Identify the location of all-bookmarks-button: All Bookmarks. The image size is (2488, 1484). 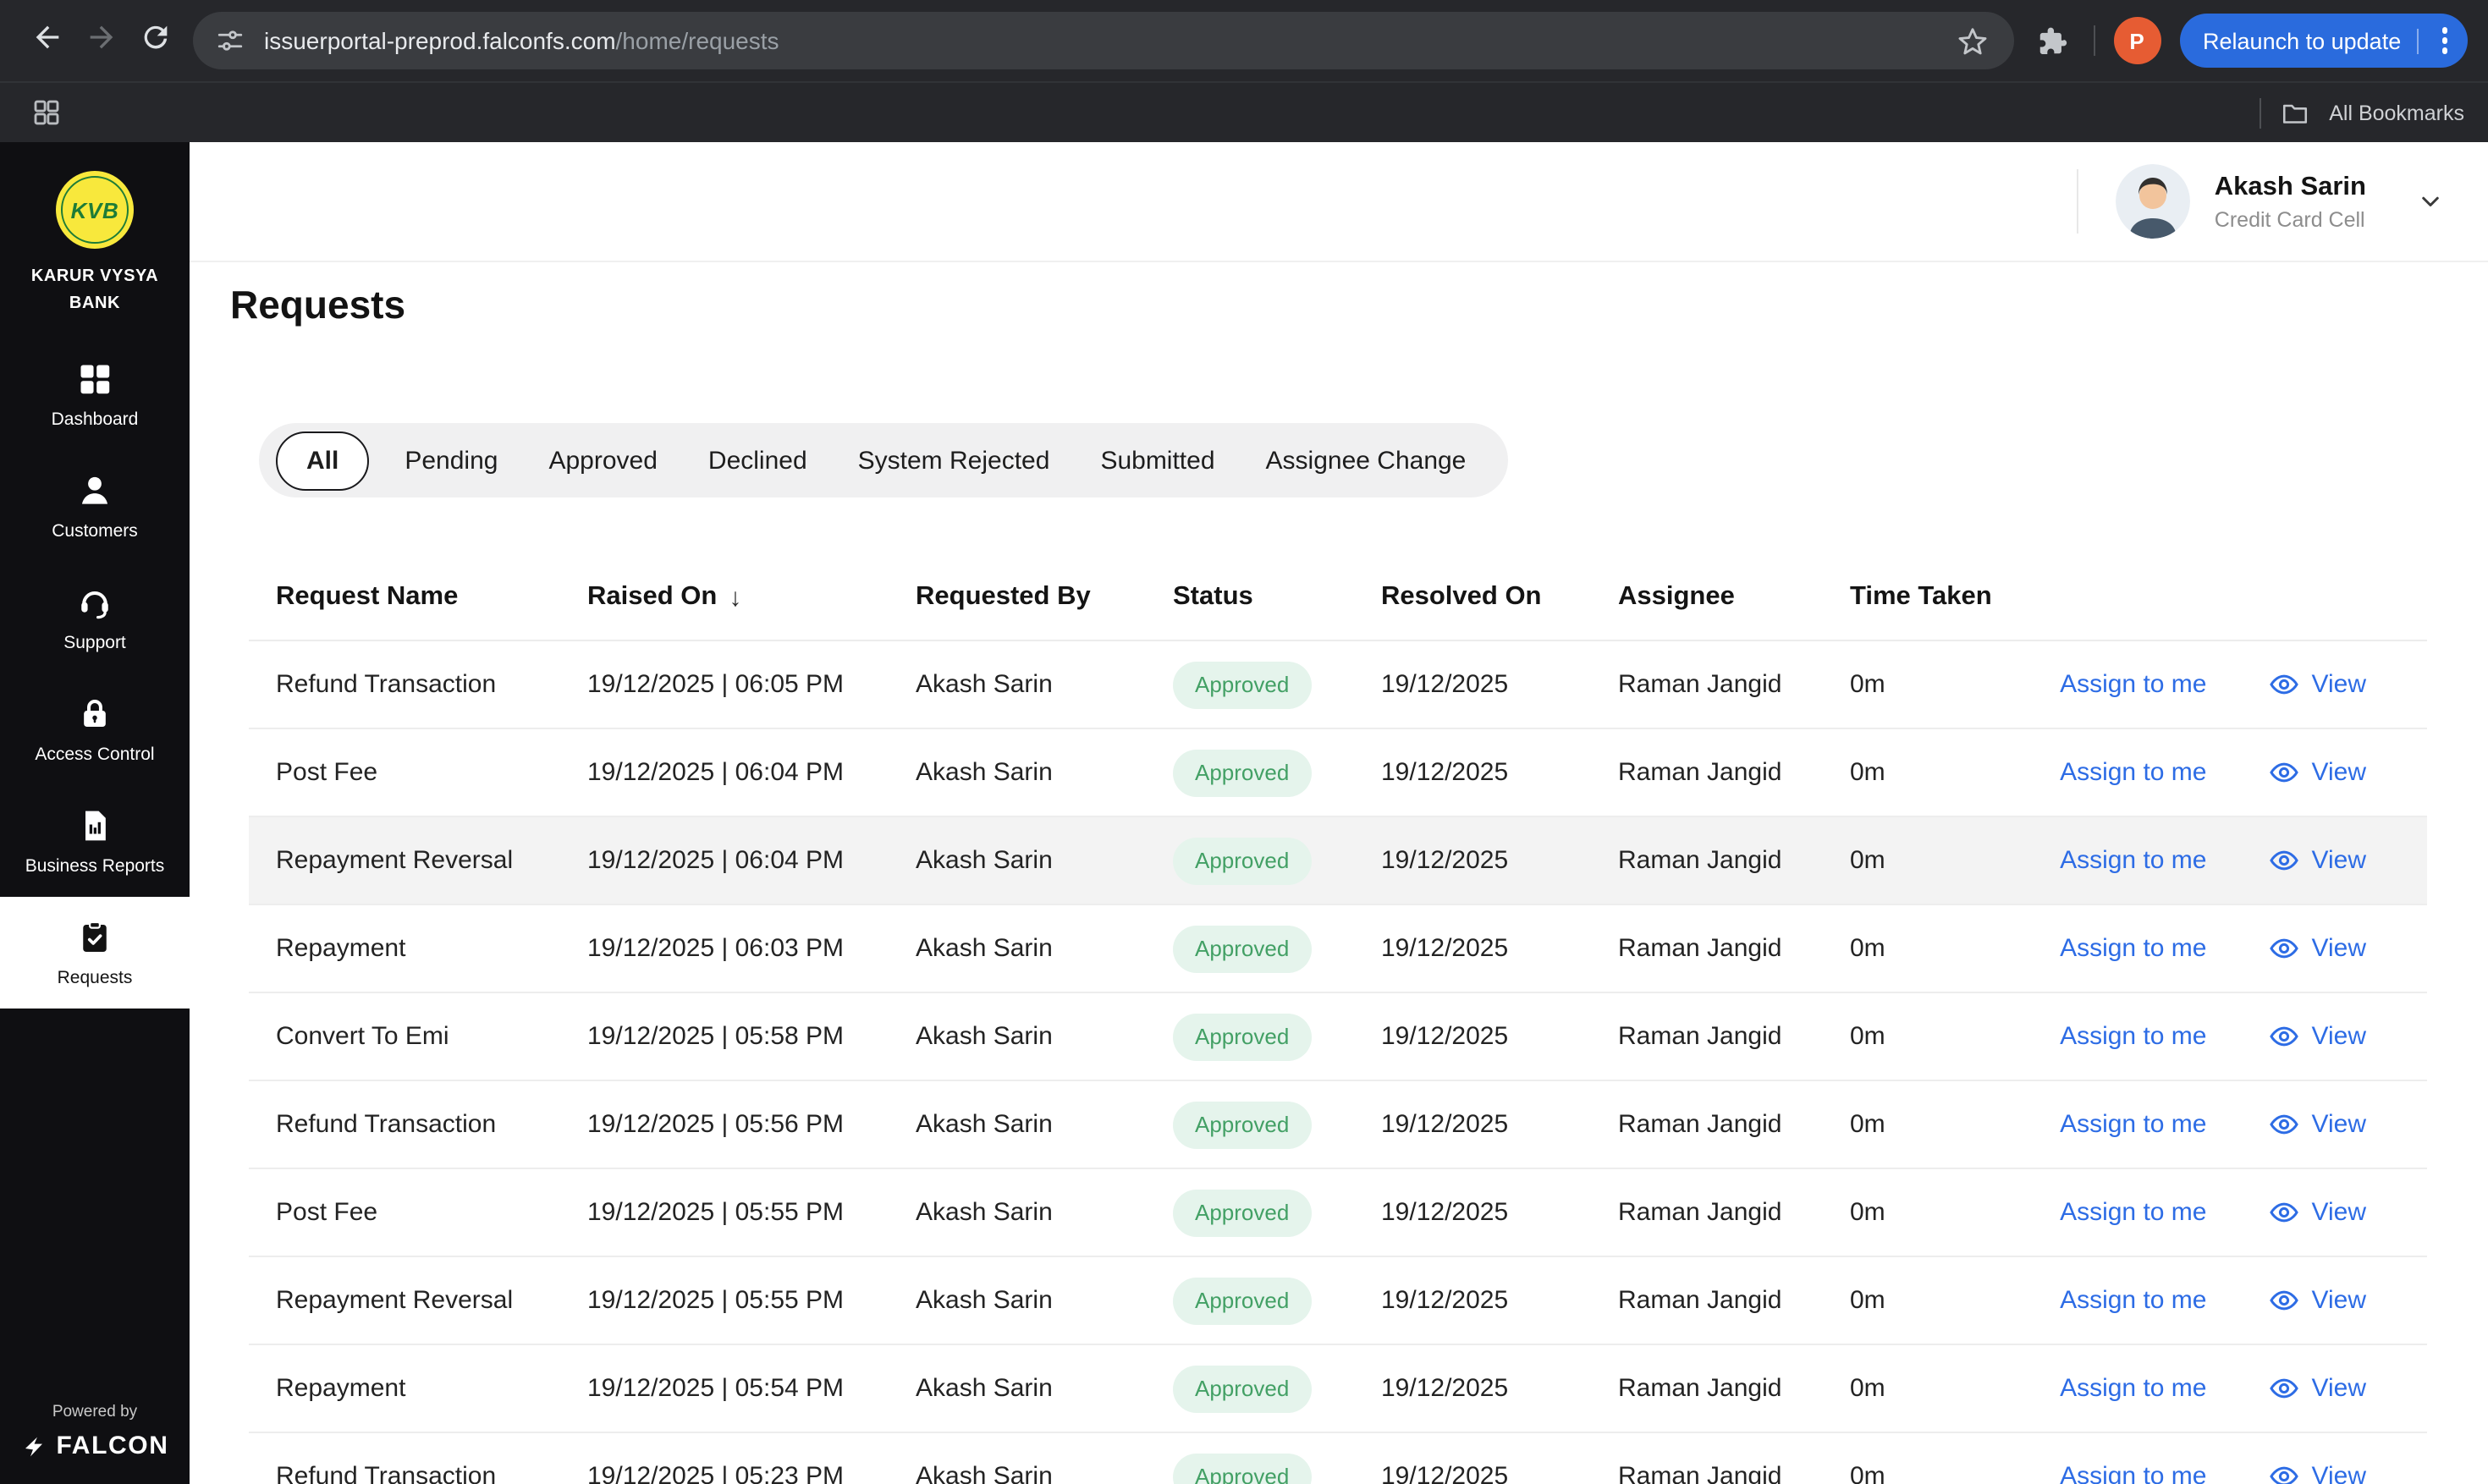
(2396, 112).